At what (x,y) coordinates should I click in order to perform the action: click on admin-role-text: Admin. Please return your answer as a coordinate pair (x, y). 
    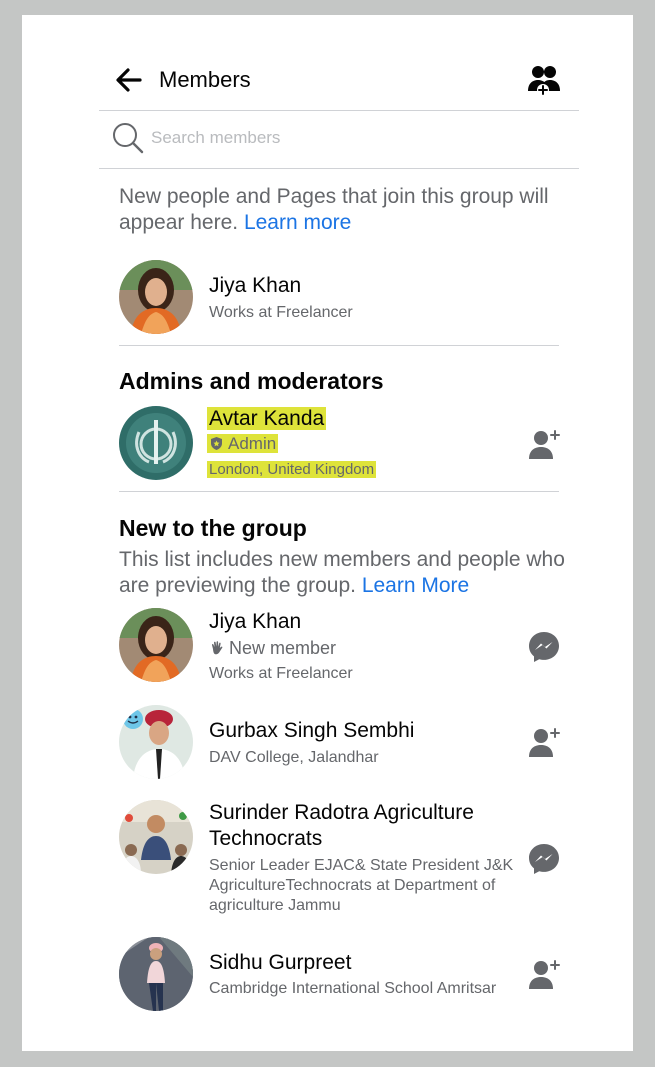
    Looking at the image, I should click on (252, 443).